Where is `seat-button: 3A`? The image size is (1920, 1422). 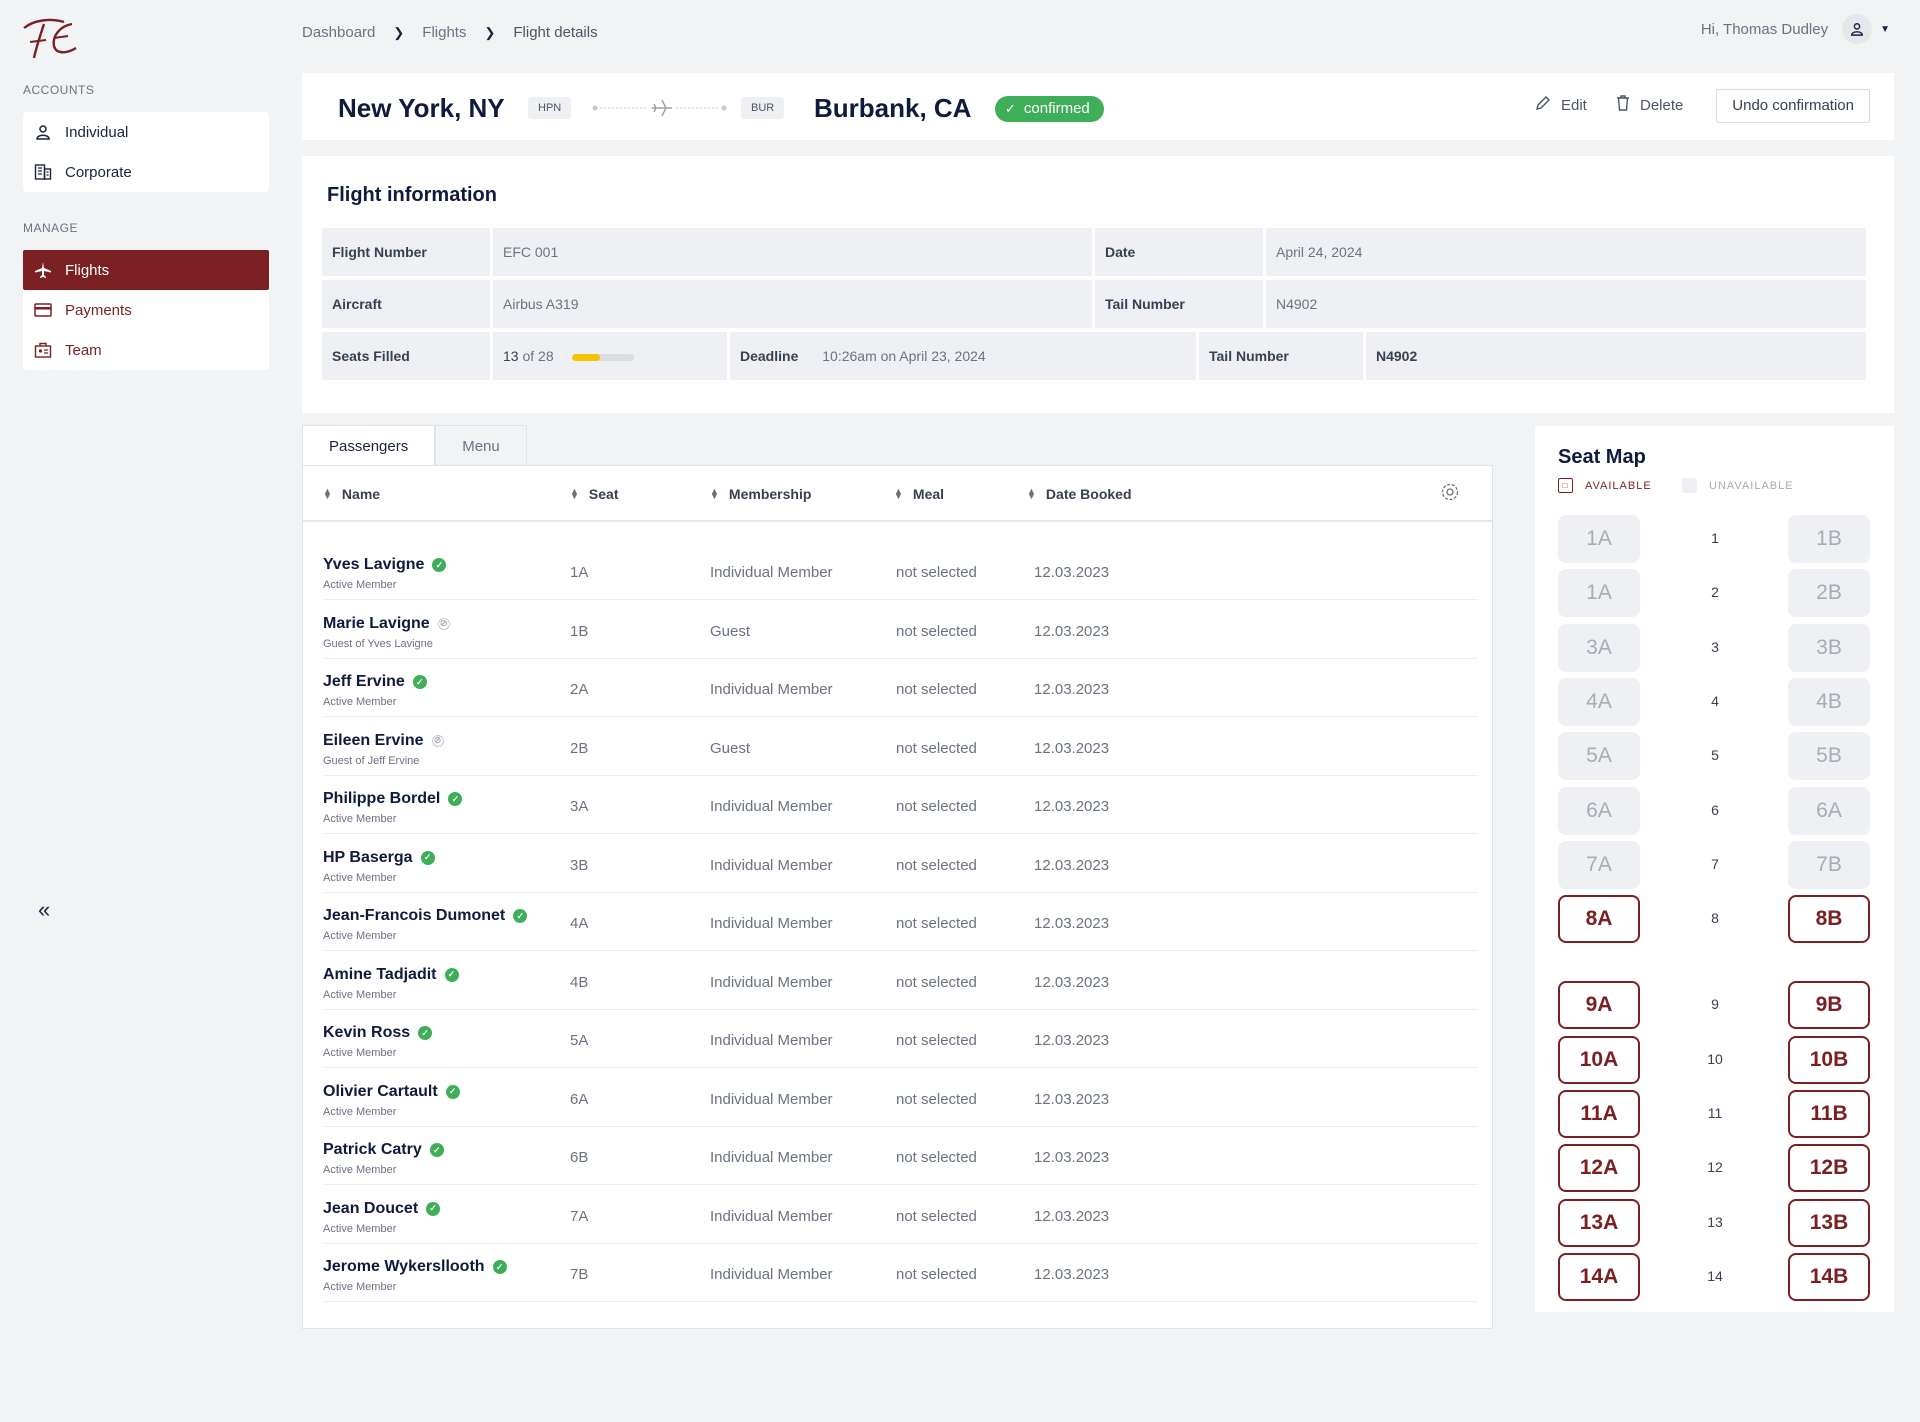 seat-button: 3A is located at coordinates (1599, 647).